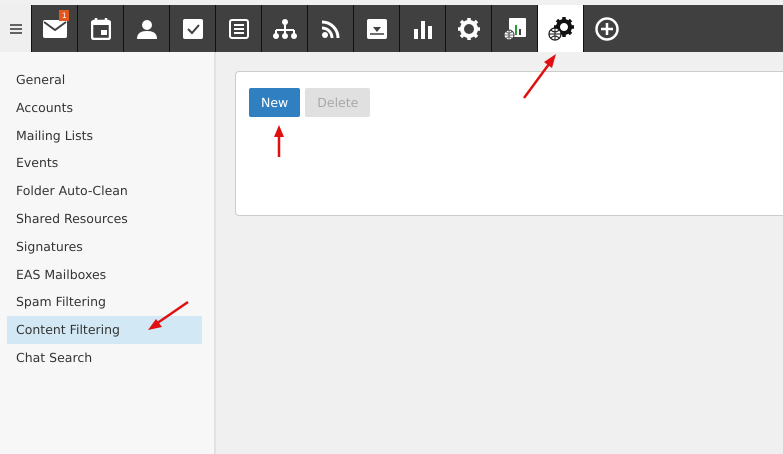 Image resolution: width=783 pixels, height=454 pixels. I want to click on calendar-icon, so click(100, 29).